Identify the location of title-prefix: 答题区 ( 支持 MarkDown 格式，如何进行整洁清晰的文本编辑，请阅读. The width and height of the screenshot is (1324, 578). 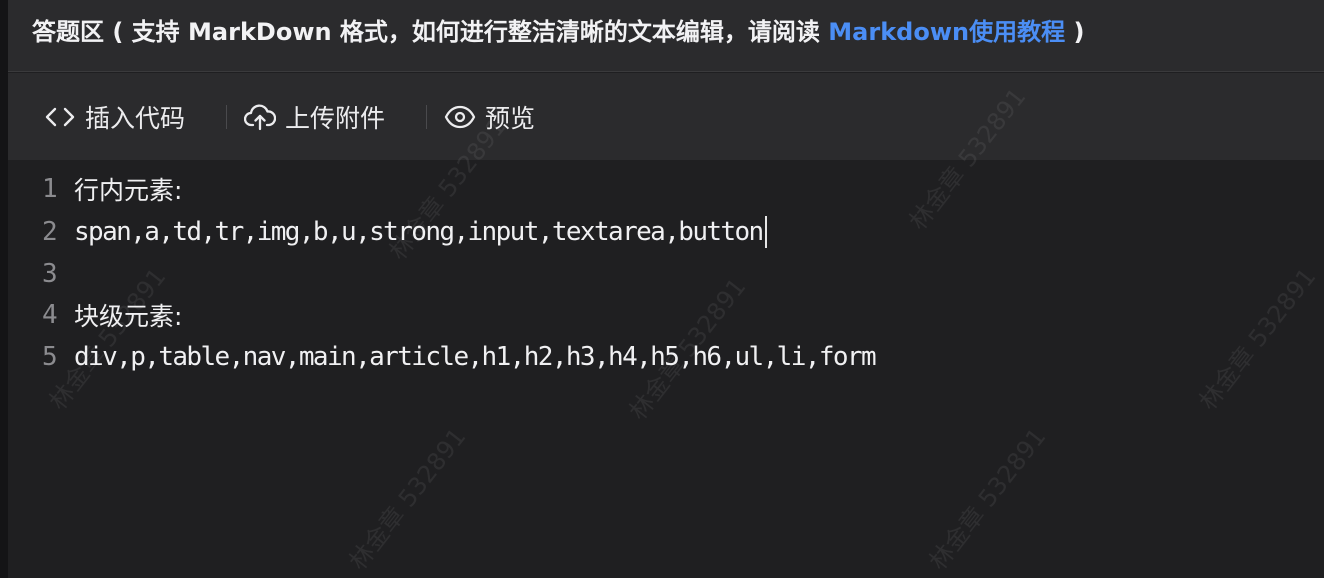
(430, 32).